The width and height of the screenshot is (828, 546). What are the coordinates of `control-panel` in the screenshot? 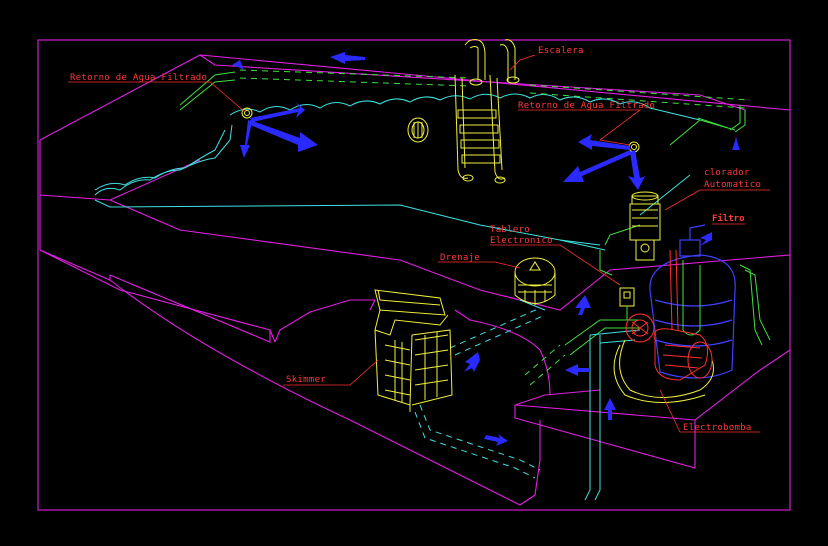 It's located at (627, 303).